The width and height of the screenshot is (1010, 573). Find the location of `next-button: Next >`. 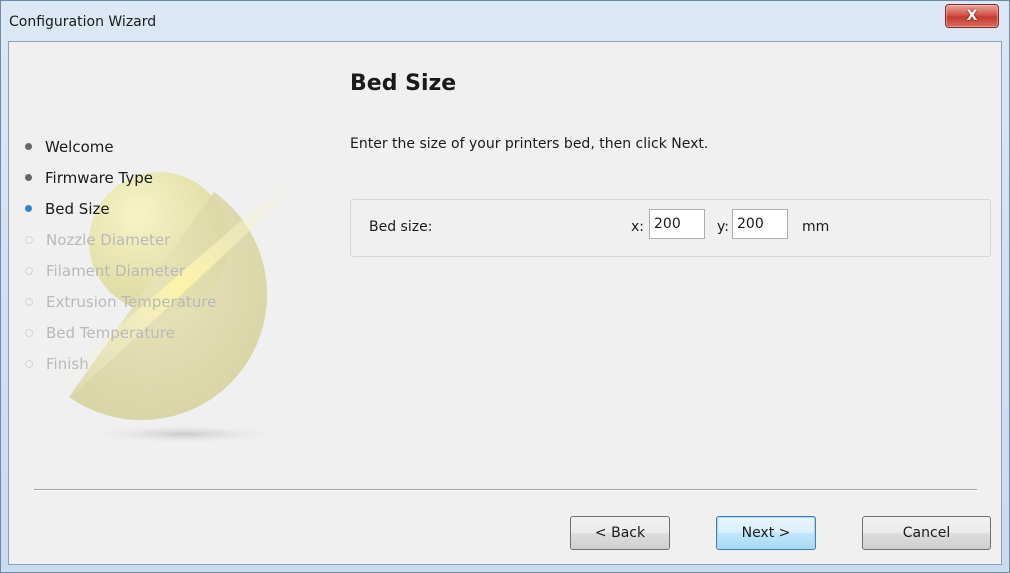

next-button: Next > is located at coordinates (766, 533).